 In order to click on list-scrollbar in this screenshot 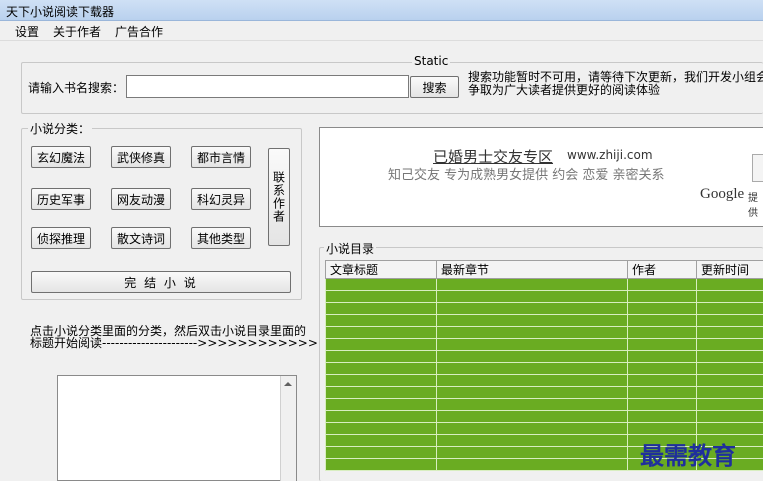, I will do `click(288, 428)`.